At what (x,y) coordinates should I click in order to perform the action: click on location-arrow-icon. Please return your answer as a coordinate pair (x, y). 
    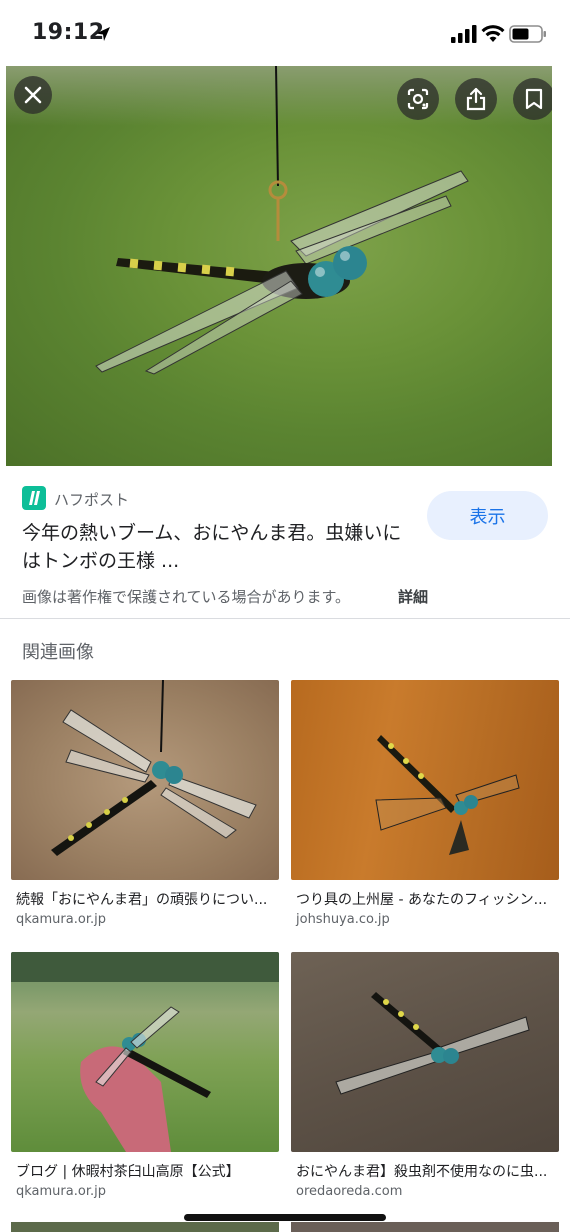
    Looking at the image, I should click on (103, 34).